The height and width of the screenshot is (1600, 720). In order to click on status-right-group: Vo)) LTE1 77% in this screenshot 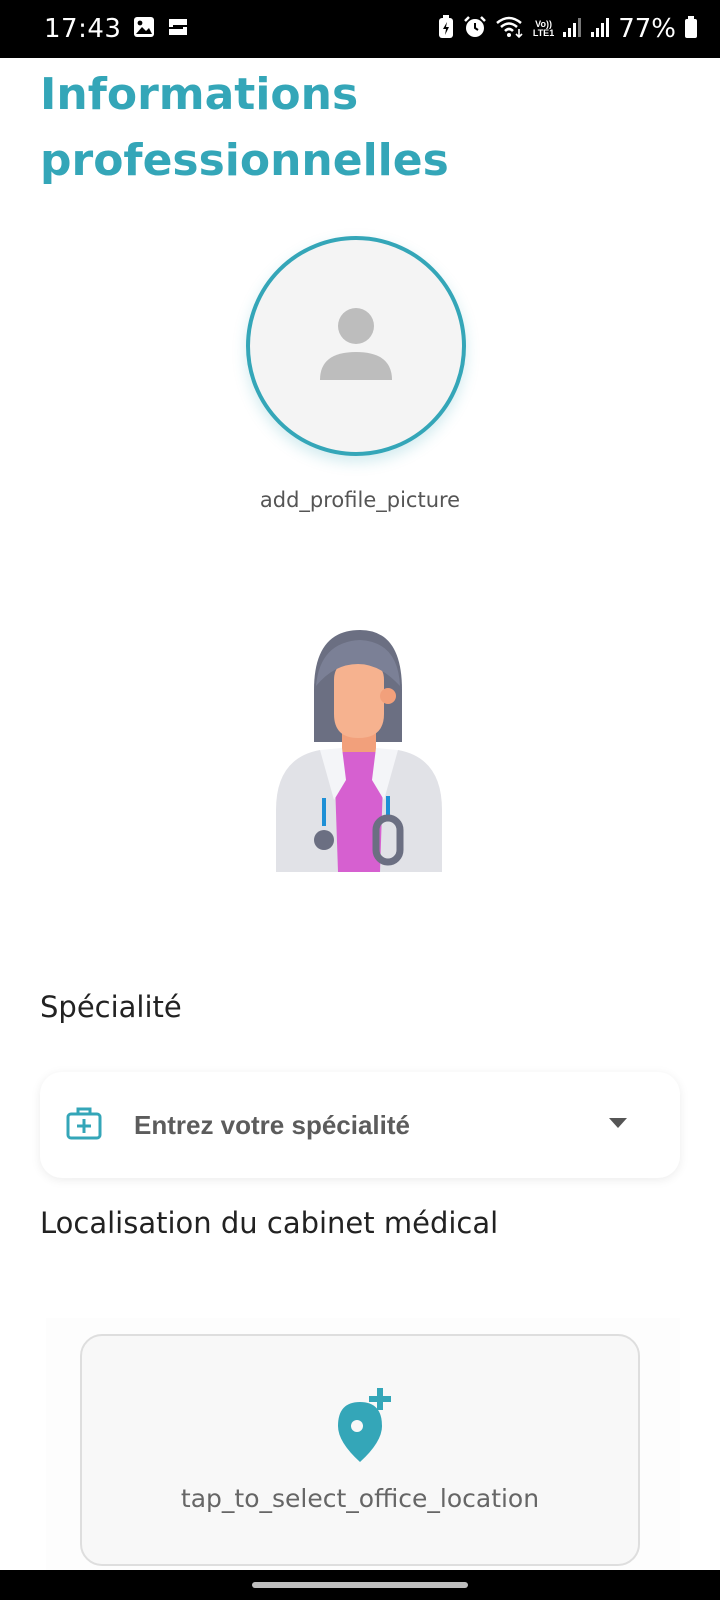, I will do `click(567, 29)`.